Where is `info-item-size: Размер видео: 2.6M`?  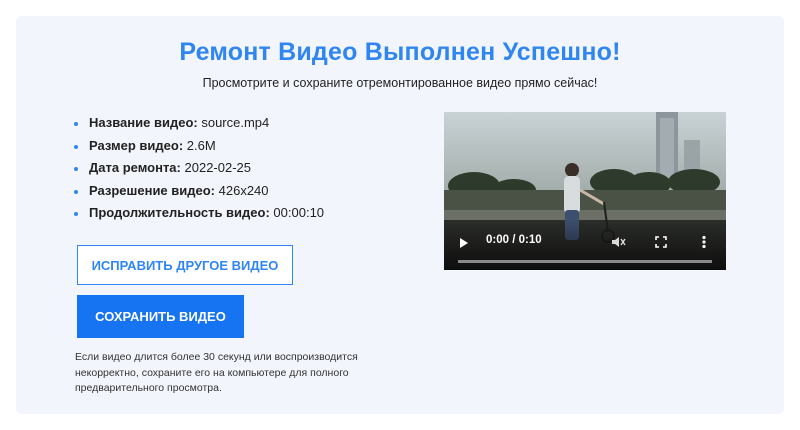 info-item-size: Размер видео: 2.6M is located at coordinates (199, 146).